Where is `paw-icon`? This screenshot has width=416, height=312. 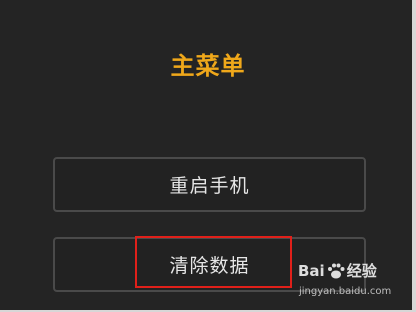 paw-icon is located at coordinates (336, 270).